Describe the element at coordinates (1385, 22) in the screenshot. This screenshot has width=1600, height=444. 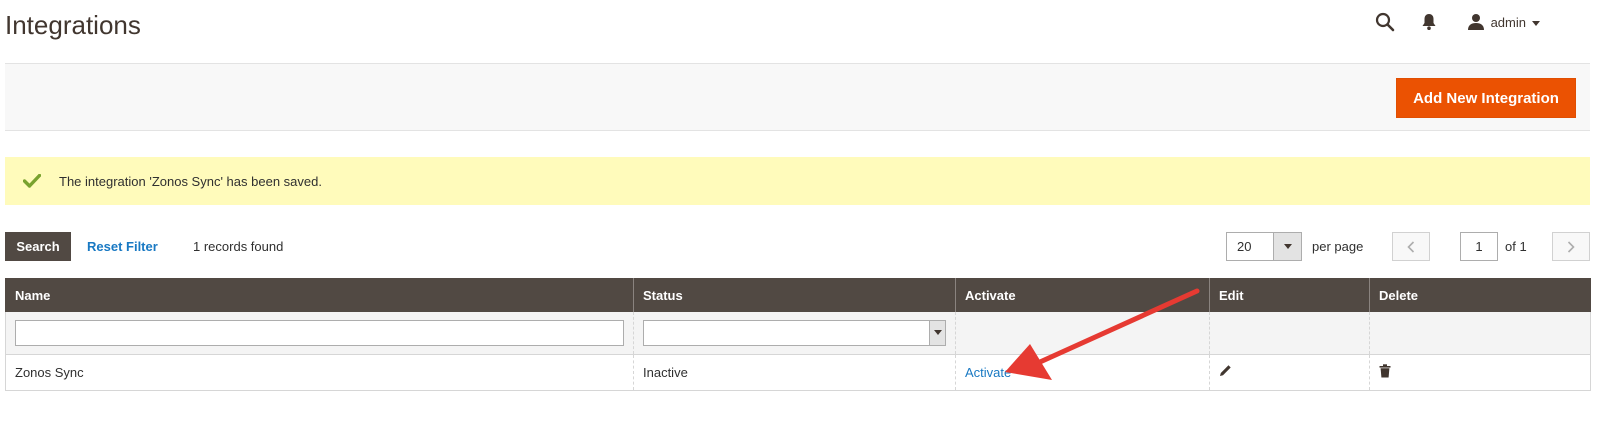
I see `search-icon` at that location.